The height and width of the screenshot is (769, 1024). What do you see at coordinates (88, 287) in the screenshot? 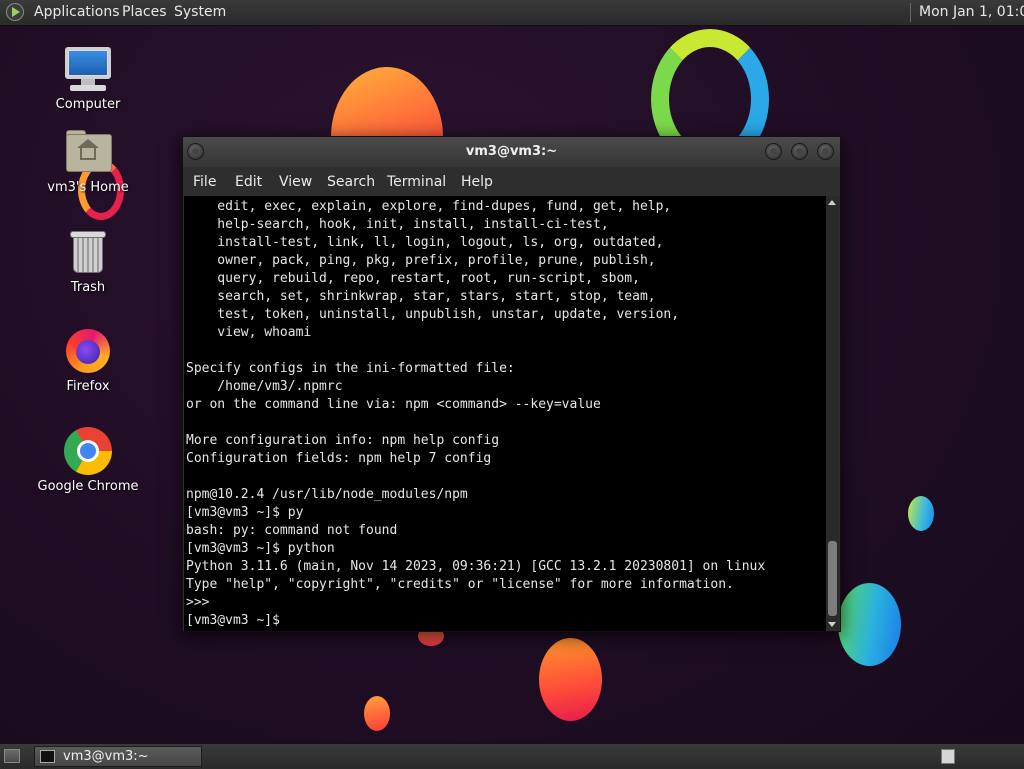
I see `desktop-icon-label: Trash` at bounding box center [88, 287].